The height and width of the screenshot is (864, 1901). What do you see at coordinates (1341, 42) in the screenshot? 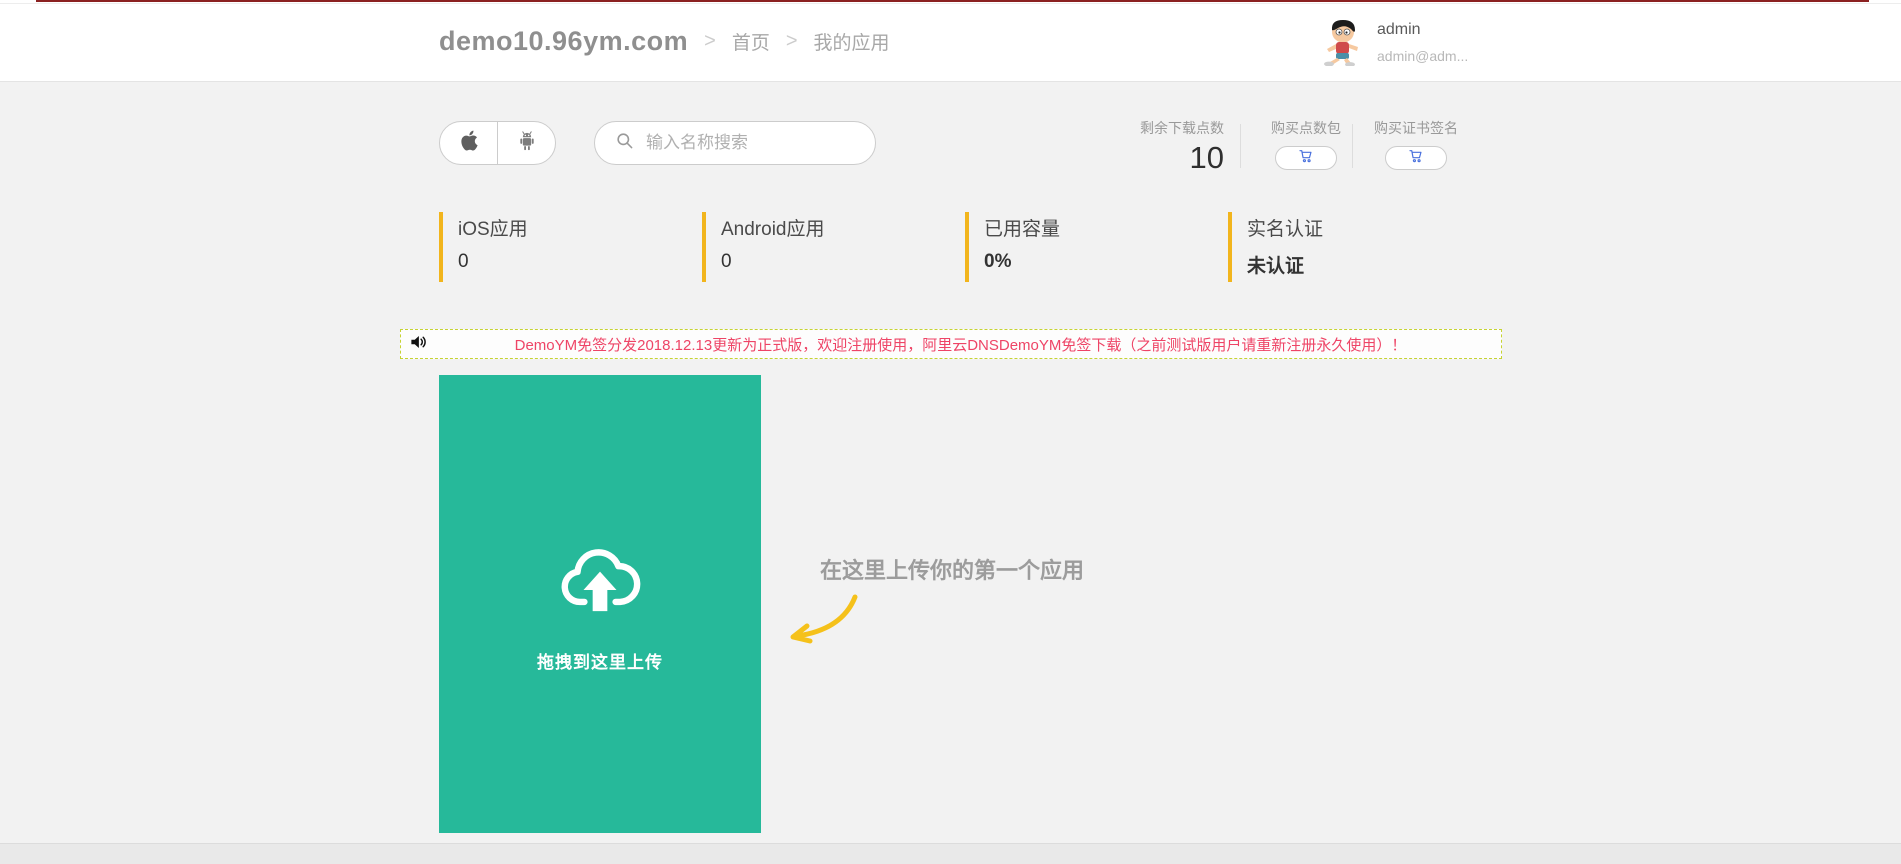
I see `avatar` at bounding box center [1341, 42].